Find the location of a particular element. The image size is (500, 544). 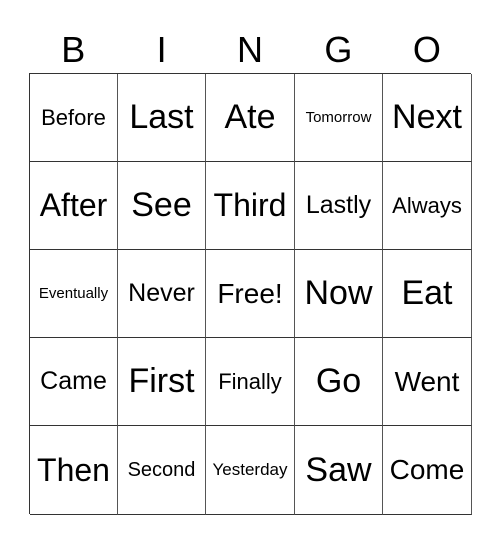

free-space: Free! is located at coordinates (250, 294).